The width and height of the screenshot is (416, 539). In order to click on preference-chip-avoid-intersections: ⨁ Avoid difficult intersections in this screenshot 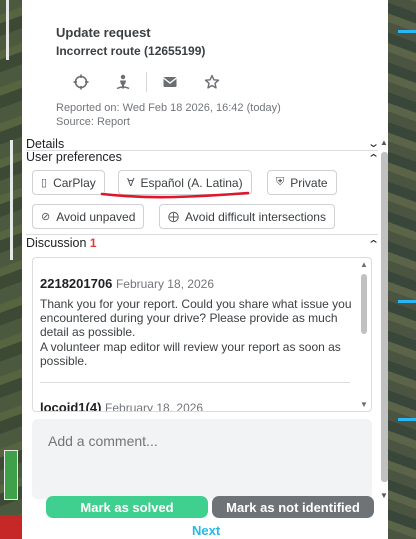, I will do `click(247, 216)`.